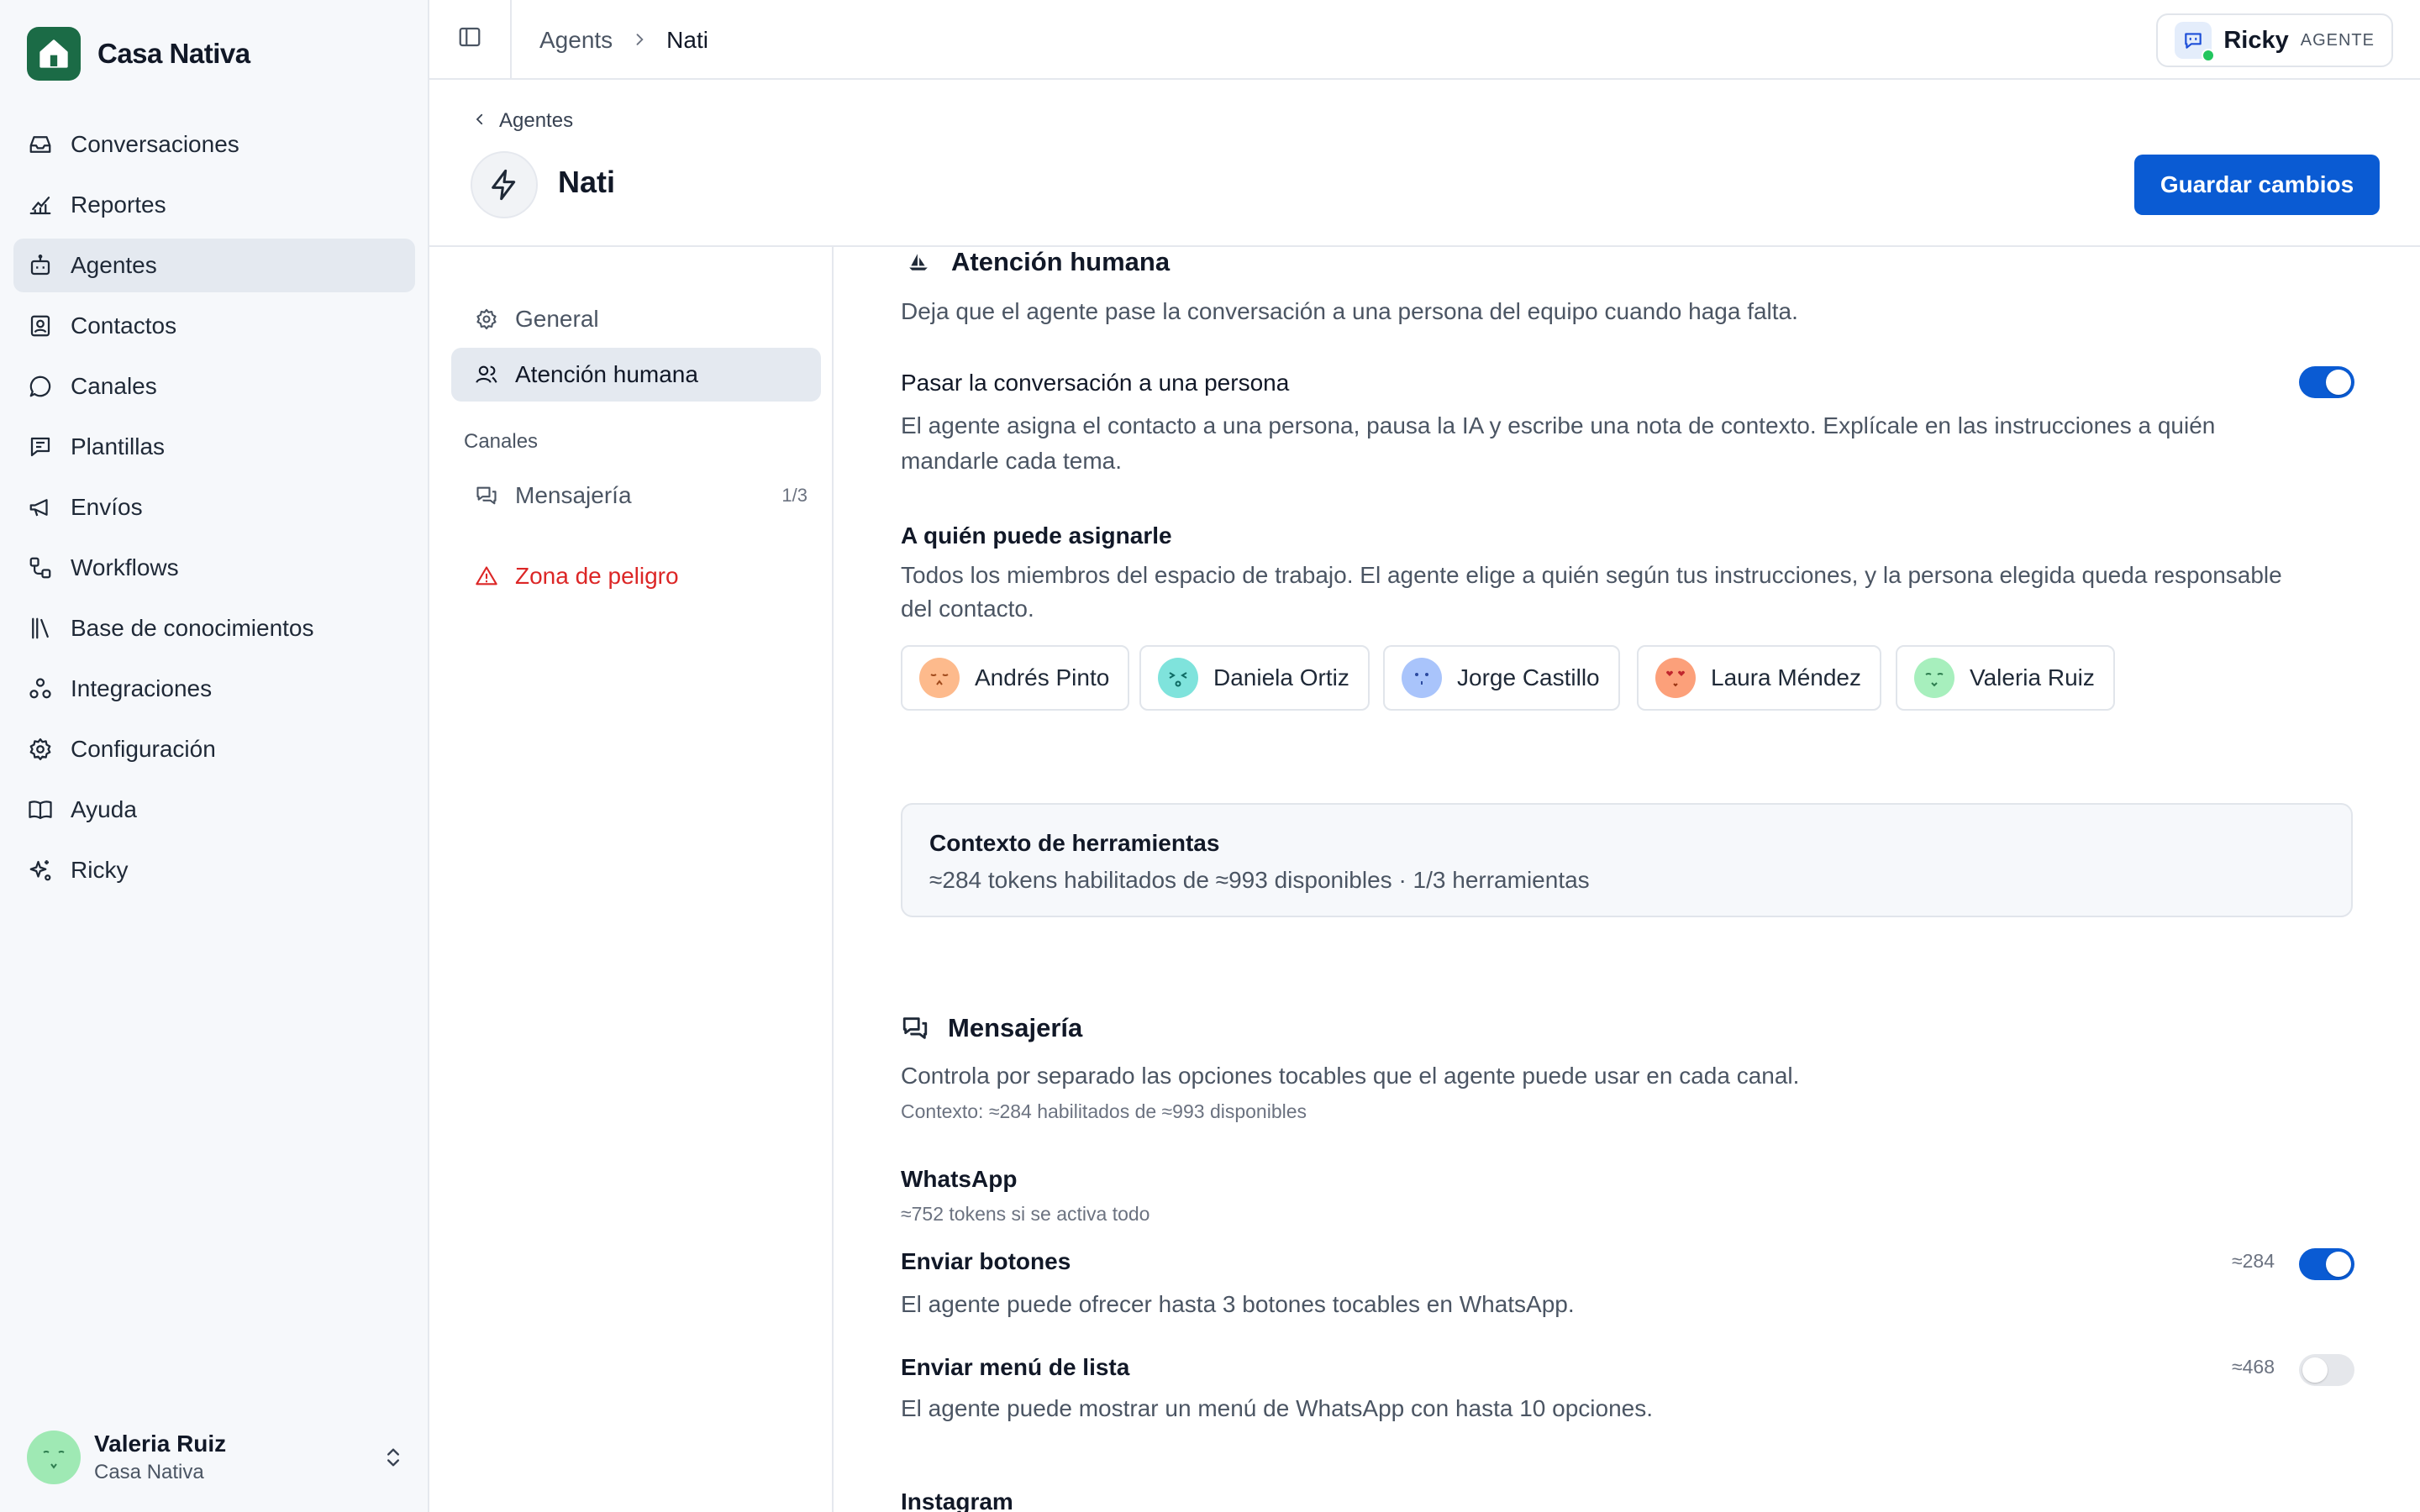 This screenshot has width=2420, height=1512. I want to click on member-chip: Laura Méndez, so click(1759, 678).